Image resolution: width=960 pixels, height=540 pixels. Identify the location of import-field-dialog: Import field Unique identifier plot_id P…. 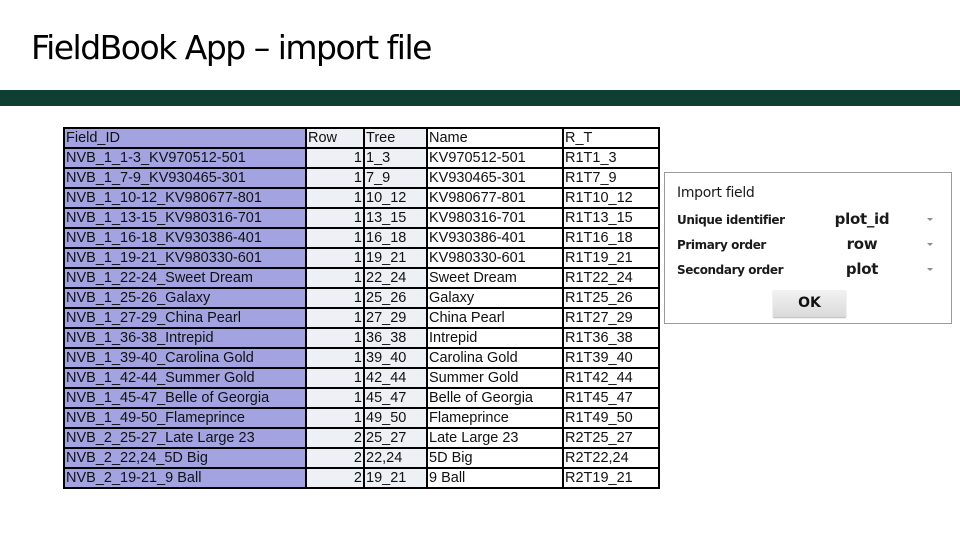
(808, 248).